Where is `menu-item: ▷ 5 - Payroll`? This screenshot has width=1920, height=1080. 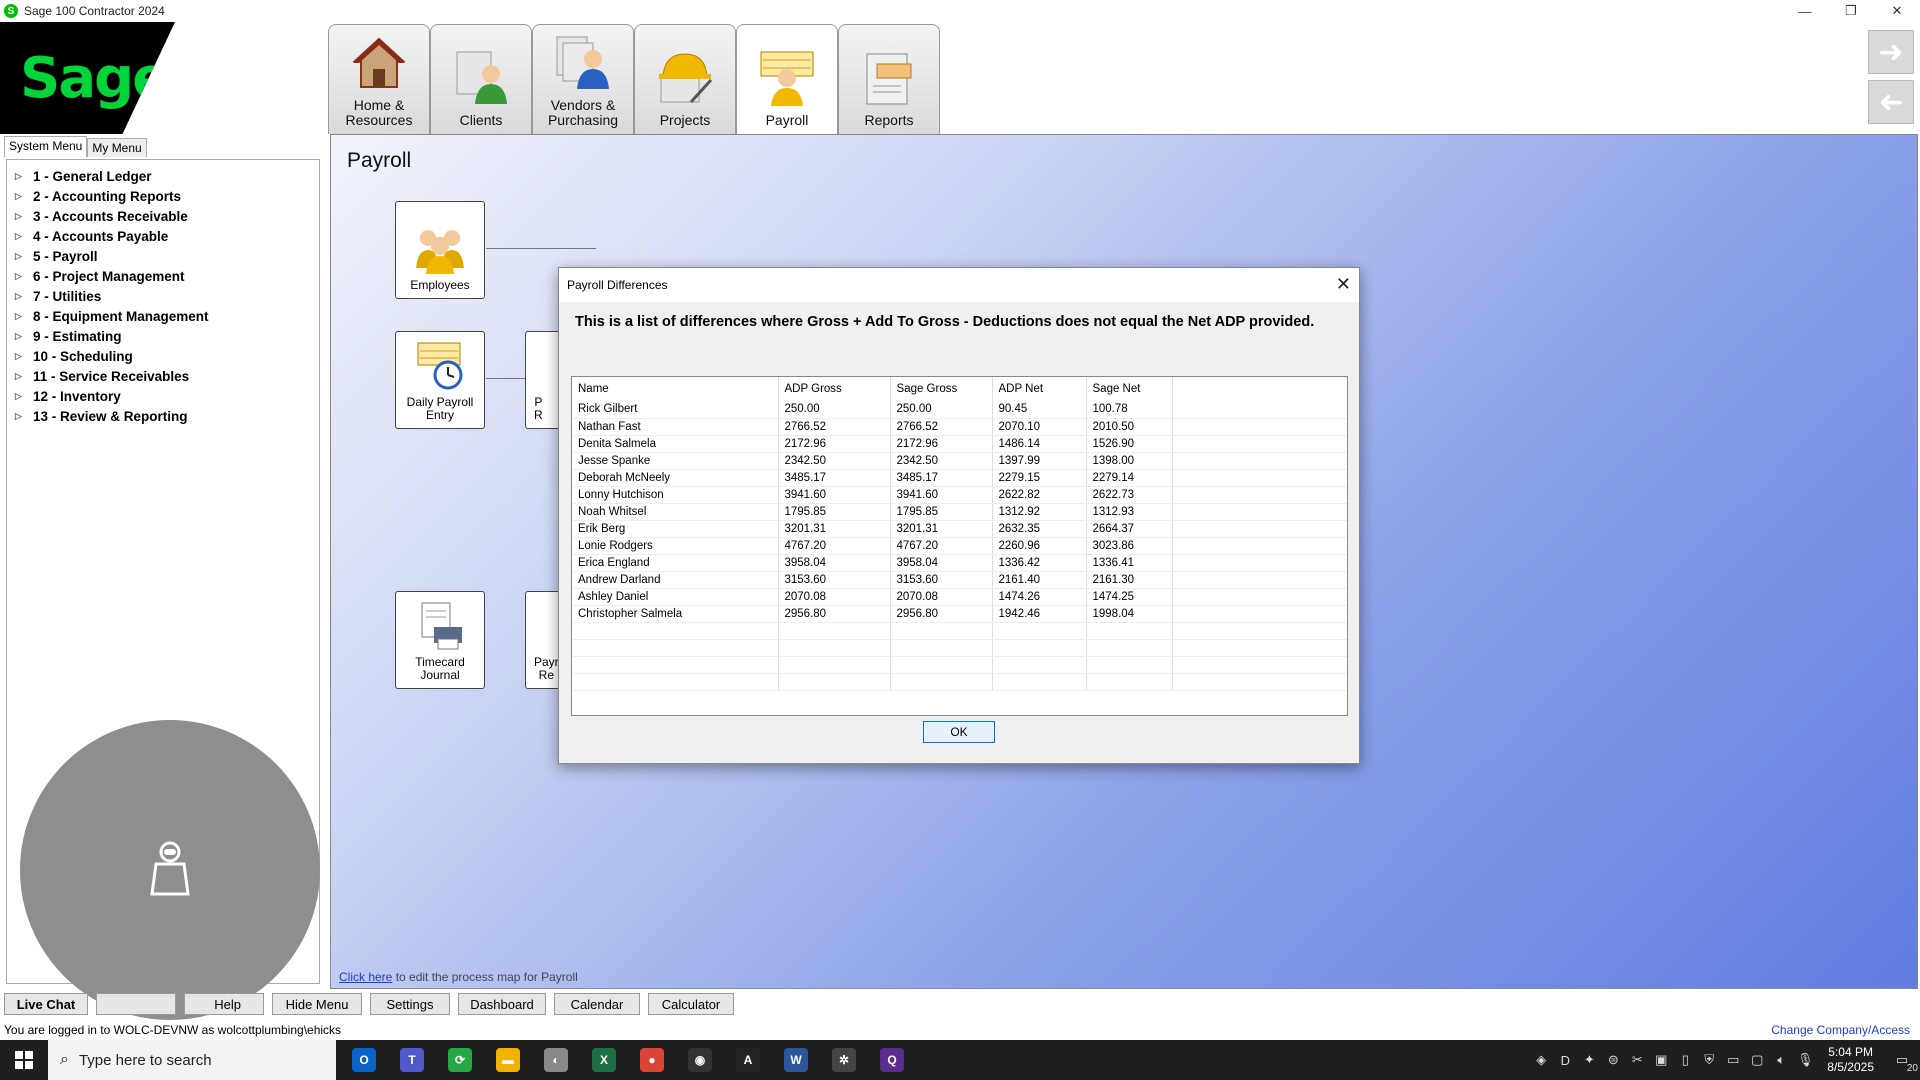 menu-item: ▷ 5 - Payroll is located at coordinates (163, 256).